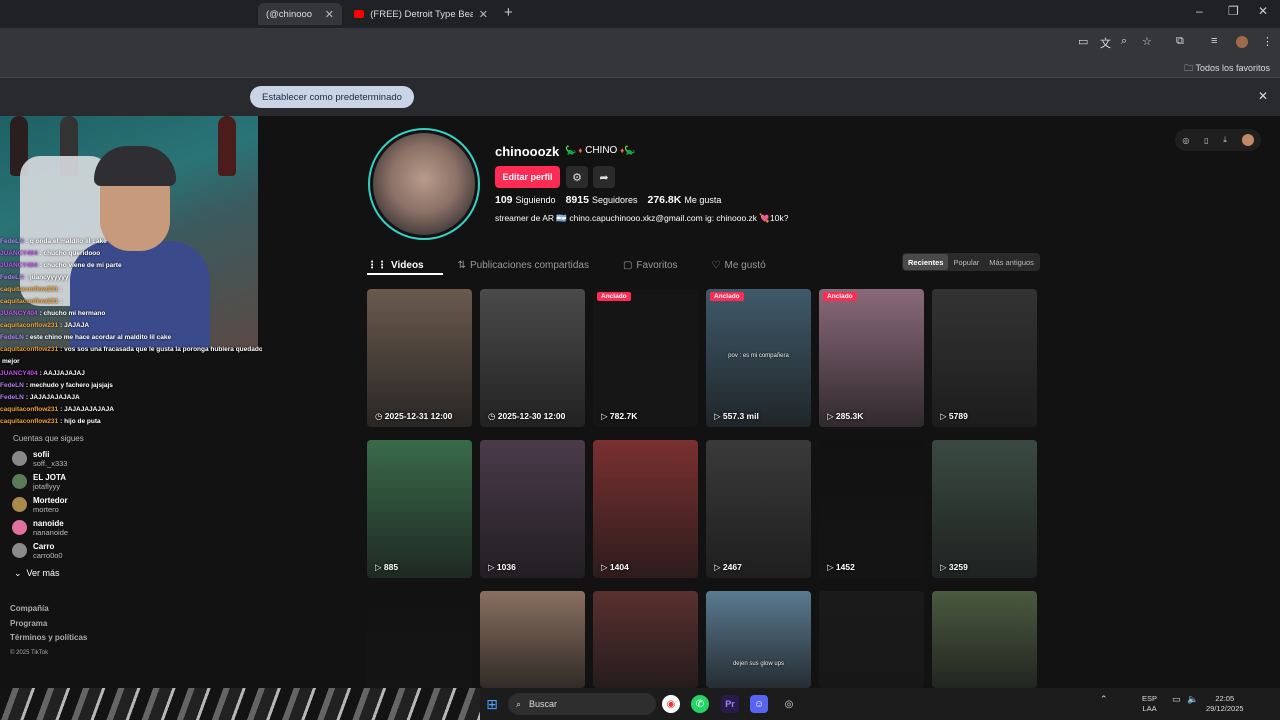  I want to click on chat-username: FedeLN, so click(12, 337).